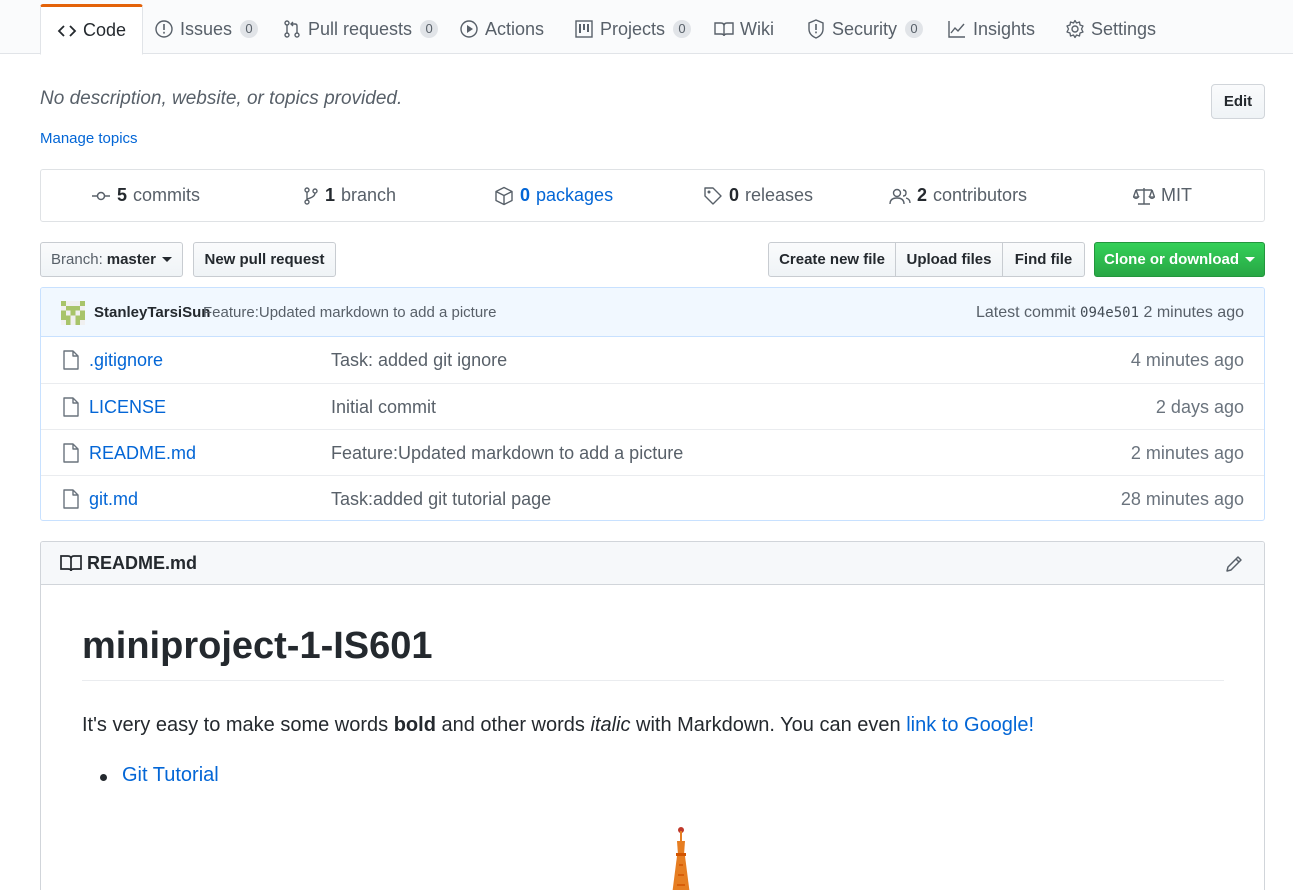 The image size is (1293, 890). I want to click on packages-summary: 0 packages, so click(553, 195).